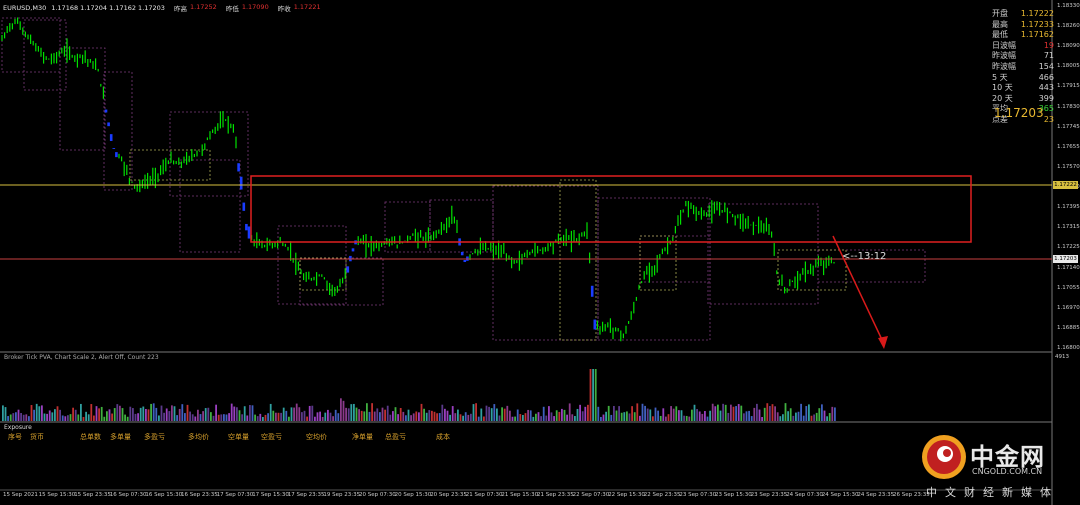 The image size is (1080, 505). I want to click on price-axis-label: 1.16800, so click(1068, 348).